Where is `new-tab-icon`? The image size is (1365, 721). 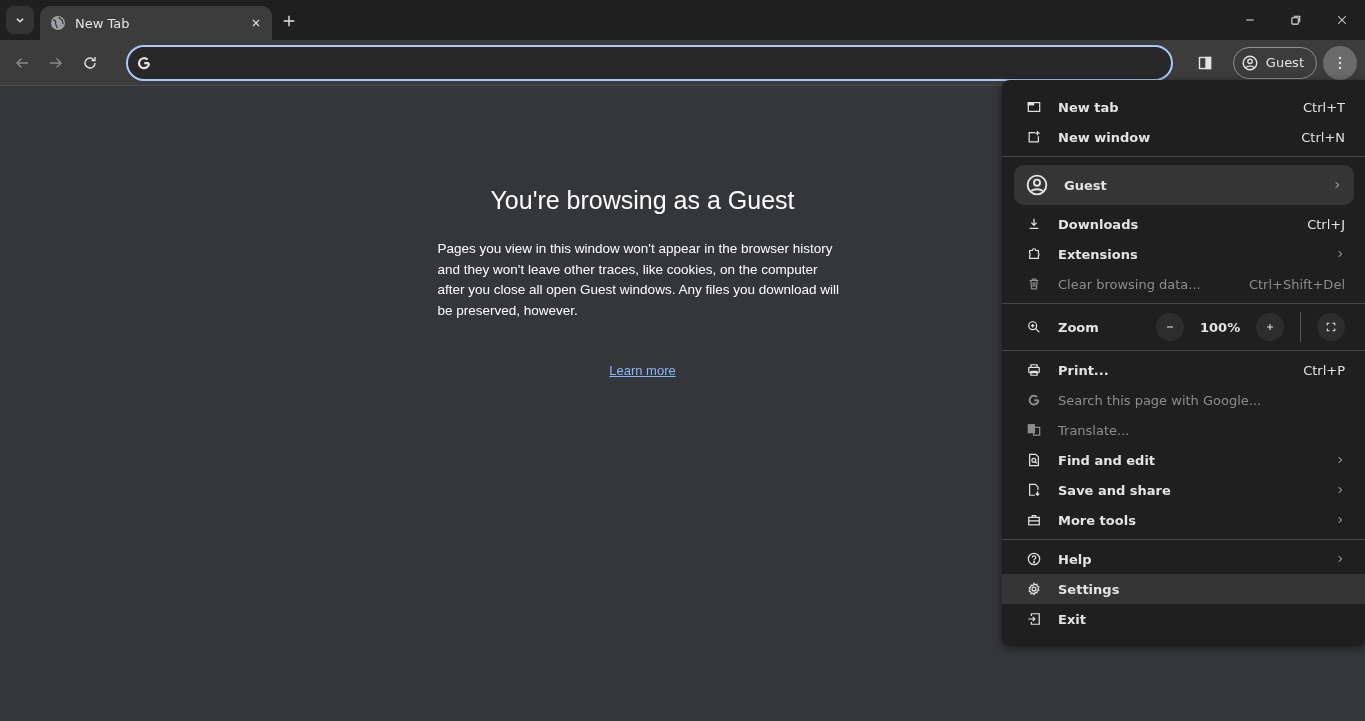 new-tab-icon is located at coordinates (289, 21).